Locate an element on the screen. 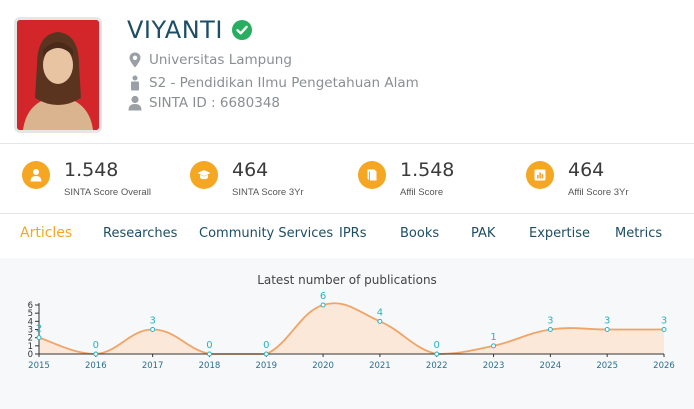 Image resolution: width=694 pixels, height=409 pixels. x-tick-label: 2016 is located at coordinates (96, 366).